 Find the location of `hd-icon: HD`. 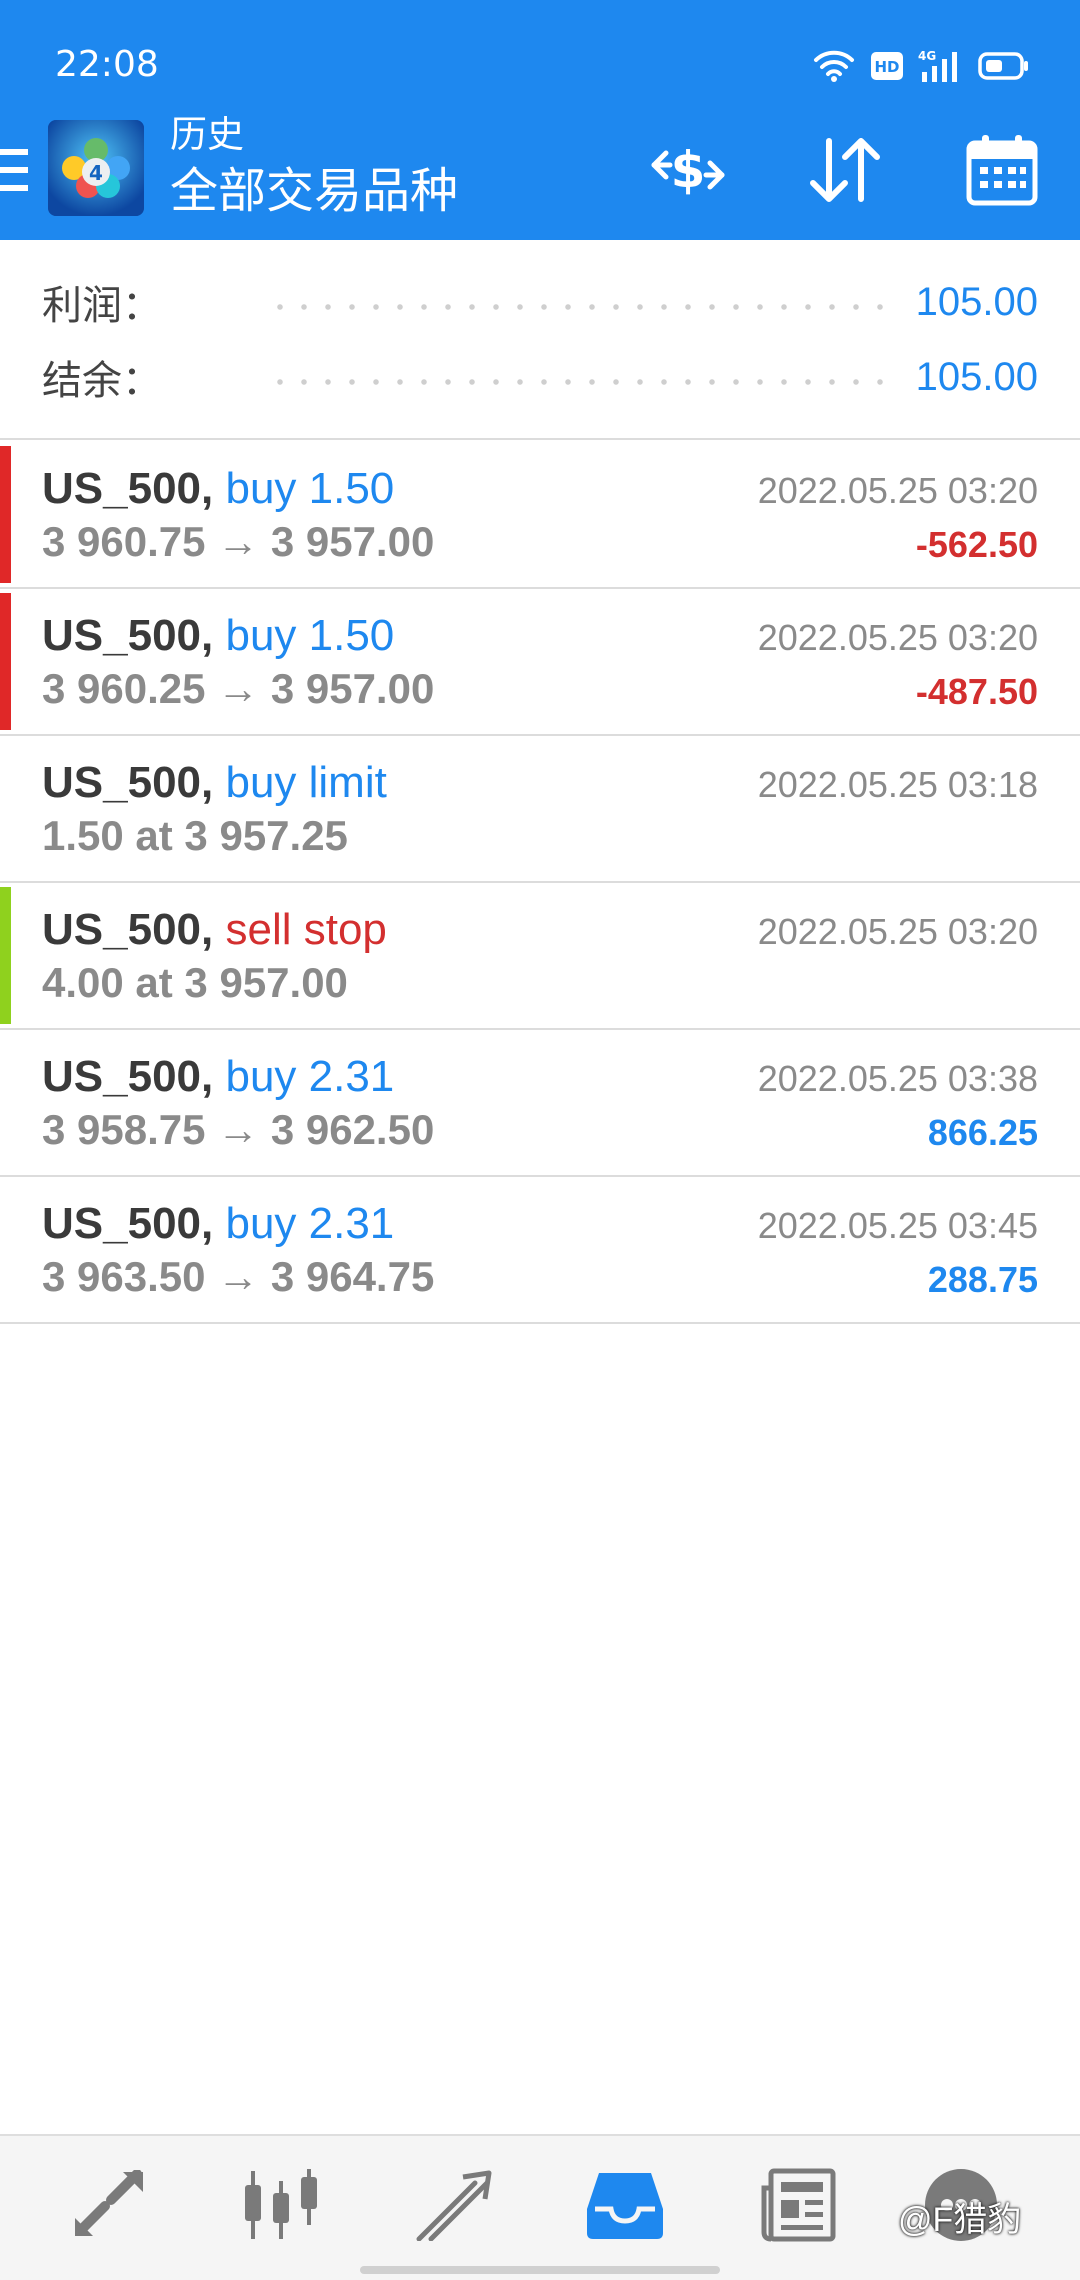

hd-icon: HD is located at coordinates (887, 66).